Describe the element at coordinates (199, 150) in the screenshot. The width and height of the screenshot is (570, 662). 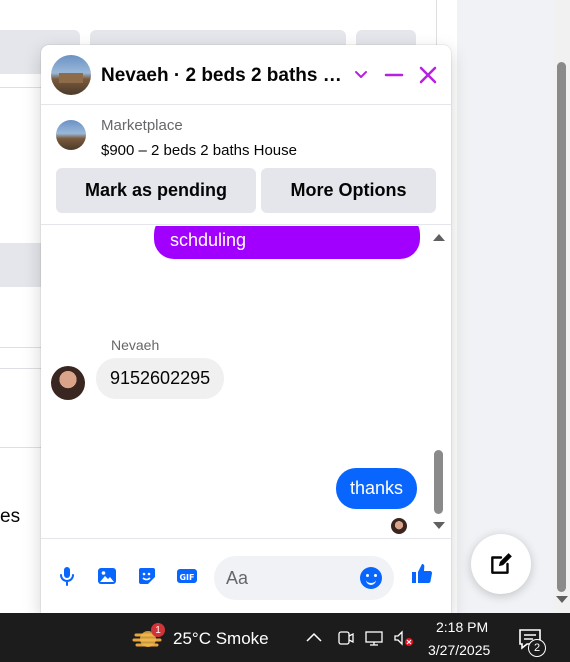
I see `listing-title: $900 – 2 beds 2 baths House` at that location.